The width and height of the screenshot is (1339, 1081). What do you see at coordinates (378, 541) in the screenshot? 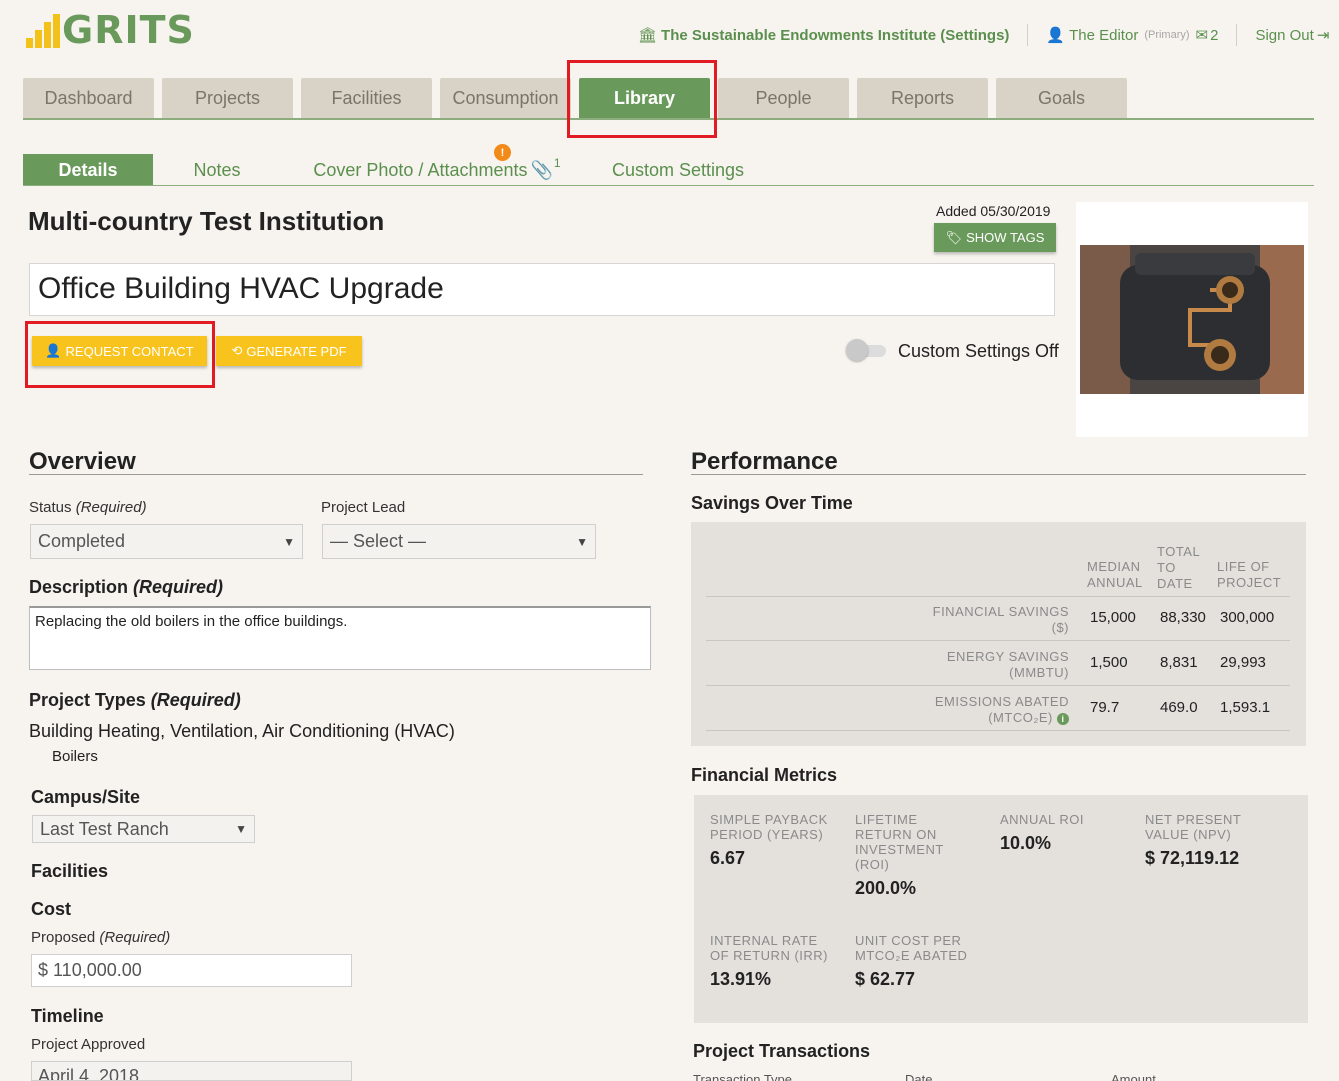
I see `project-lead-value: — Select —` at bounding box center [378, 541].